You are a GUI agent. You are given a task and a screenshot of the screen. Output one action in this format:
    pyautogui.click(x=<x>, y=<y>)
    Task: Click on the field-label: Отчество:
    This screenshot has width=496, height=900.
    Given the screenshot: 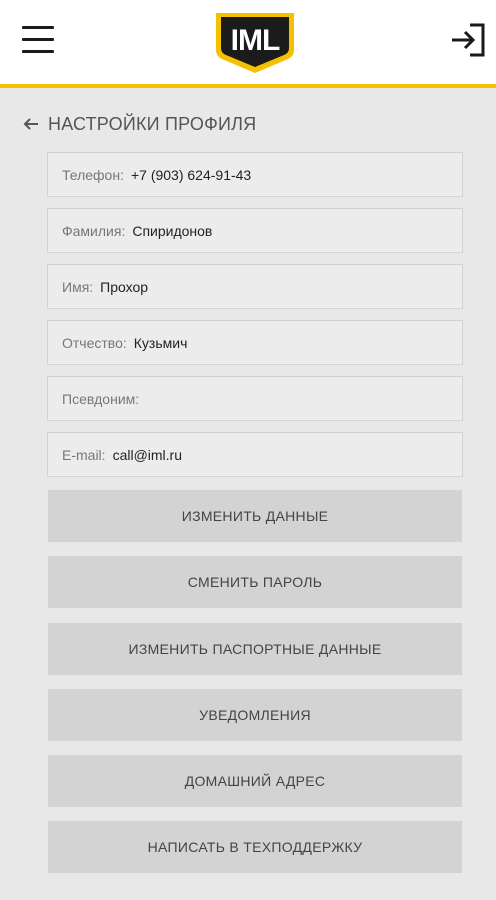 What is the action you would take?
    pyautogui.click(x=94, y=342)
    